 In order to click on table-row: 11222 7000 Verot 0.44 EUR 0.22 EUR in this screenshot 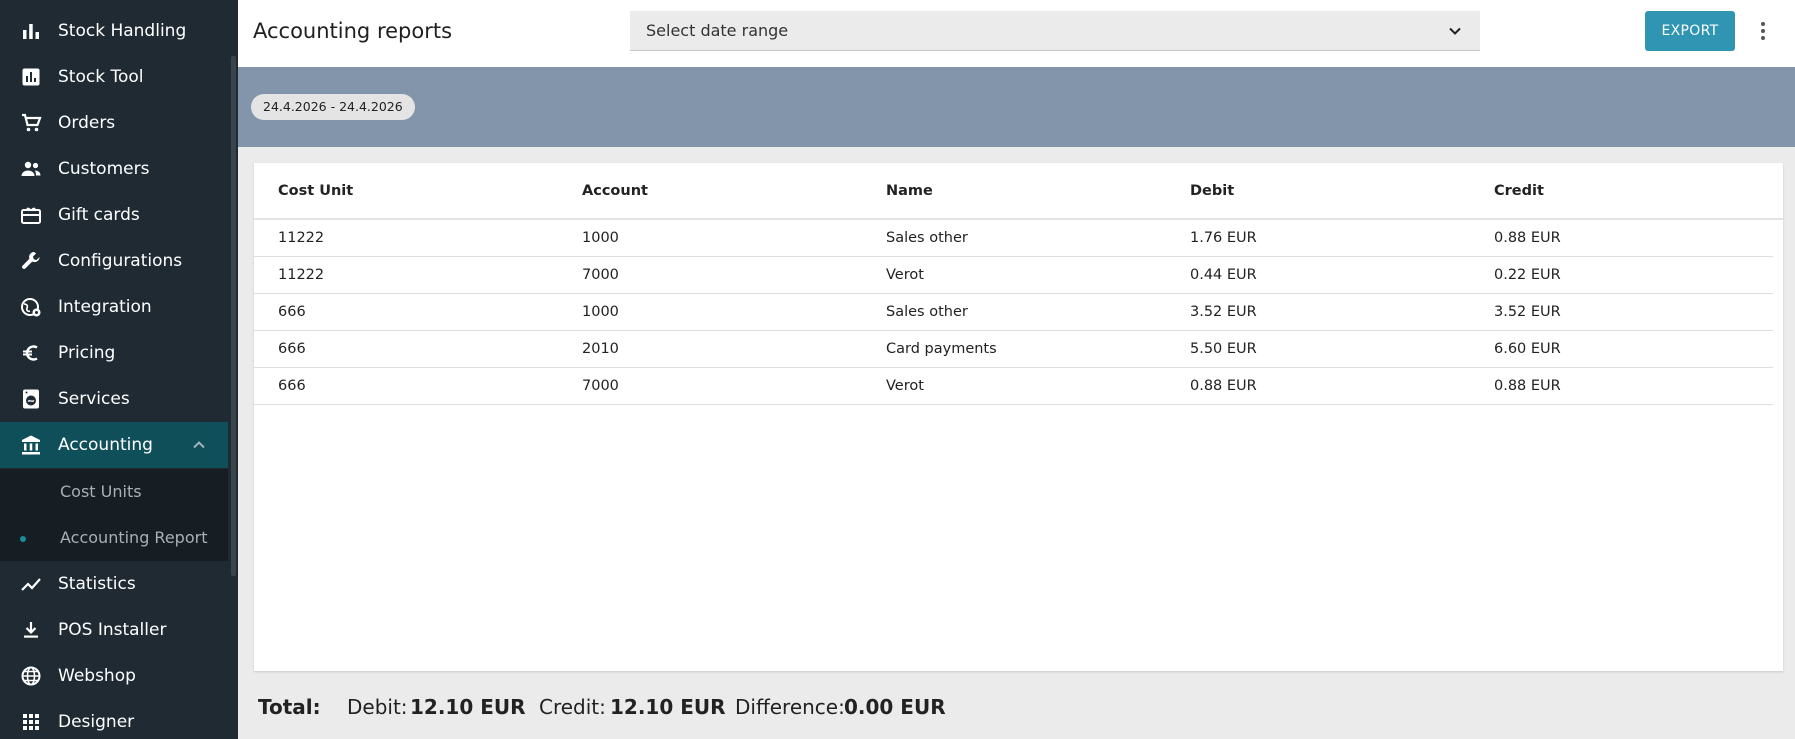, I will do `click(1013, 275)`.